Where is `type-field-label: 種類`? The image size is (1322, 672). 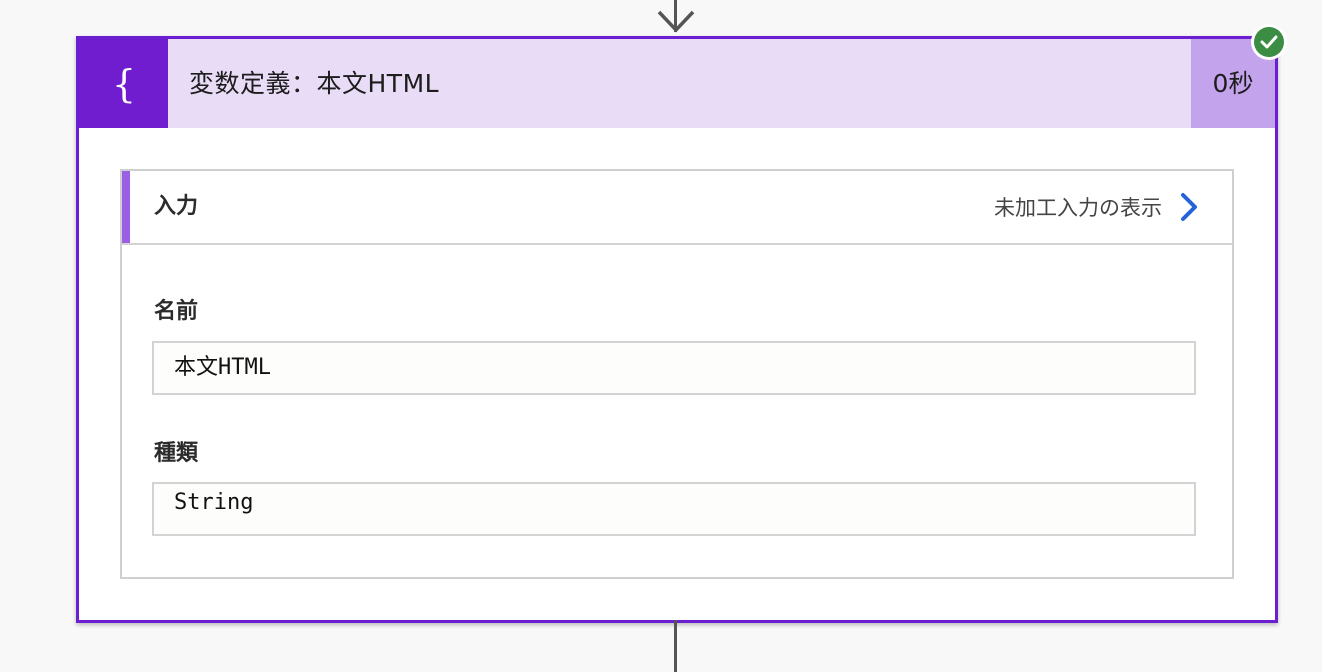 type-field-label: 種類 is located at coordinates (176, 453).